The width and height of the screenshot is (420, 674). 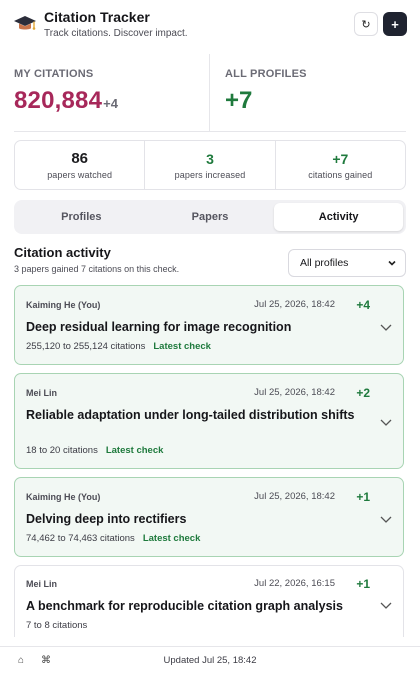 I want to click on card-citation-range: 7 to 8 citations, so click(x=57, y=625).